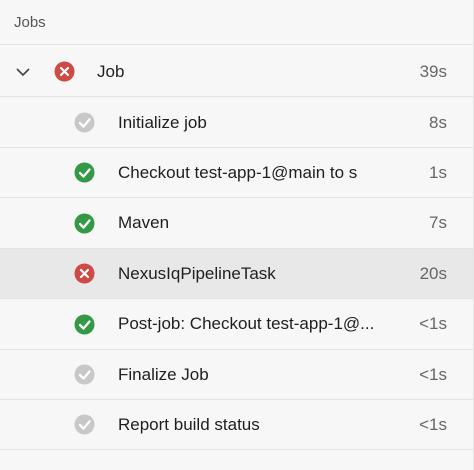 The height and width of the screenshot is (470, 474). I want to click on step-label: NexusIqPipelineTask, so click(197, 273).